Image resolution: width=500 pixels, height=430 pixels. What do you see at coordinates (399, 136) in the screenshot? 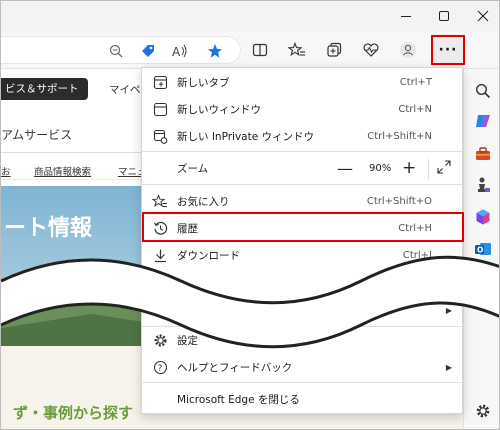
I see `menu-item-shortcut: Ctrl+Shift+N` at bounding box center [399, 136].